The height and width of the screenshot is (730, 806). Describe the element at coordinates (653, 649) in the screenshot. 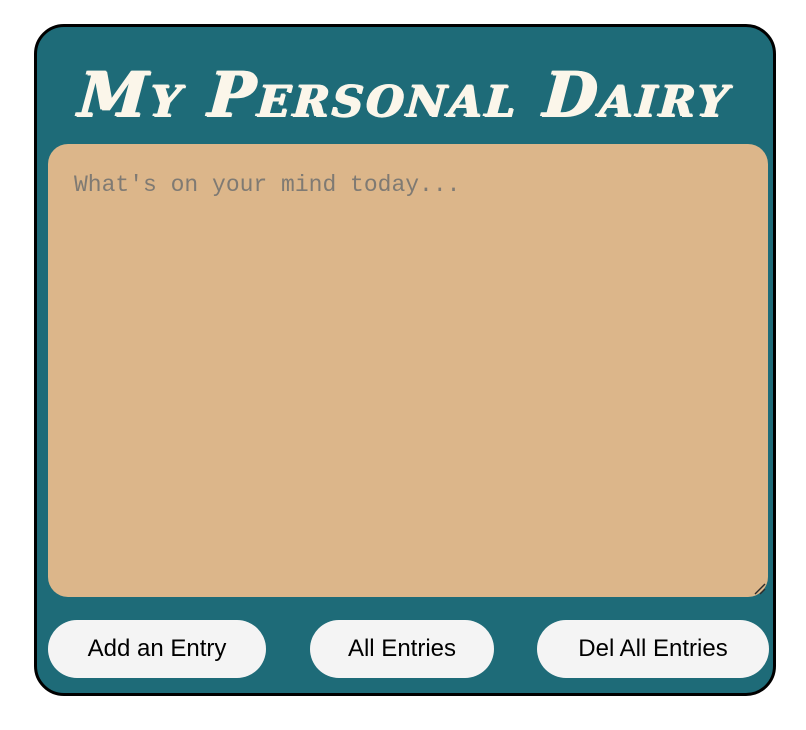

I see `delete-all-entries-button: Del All Entries` at that location.